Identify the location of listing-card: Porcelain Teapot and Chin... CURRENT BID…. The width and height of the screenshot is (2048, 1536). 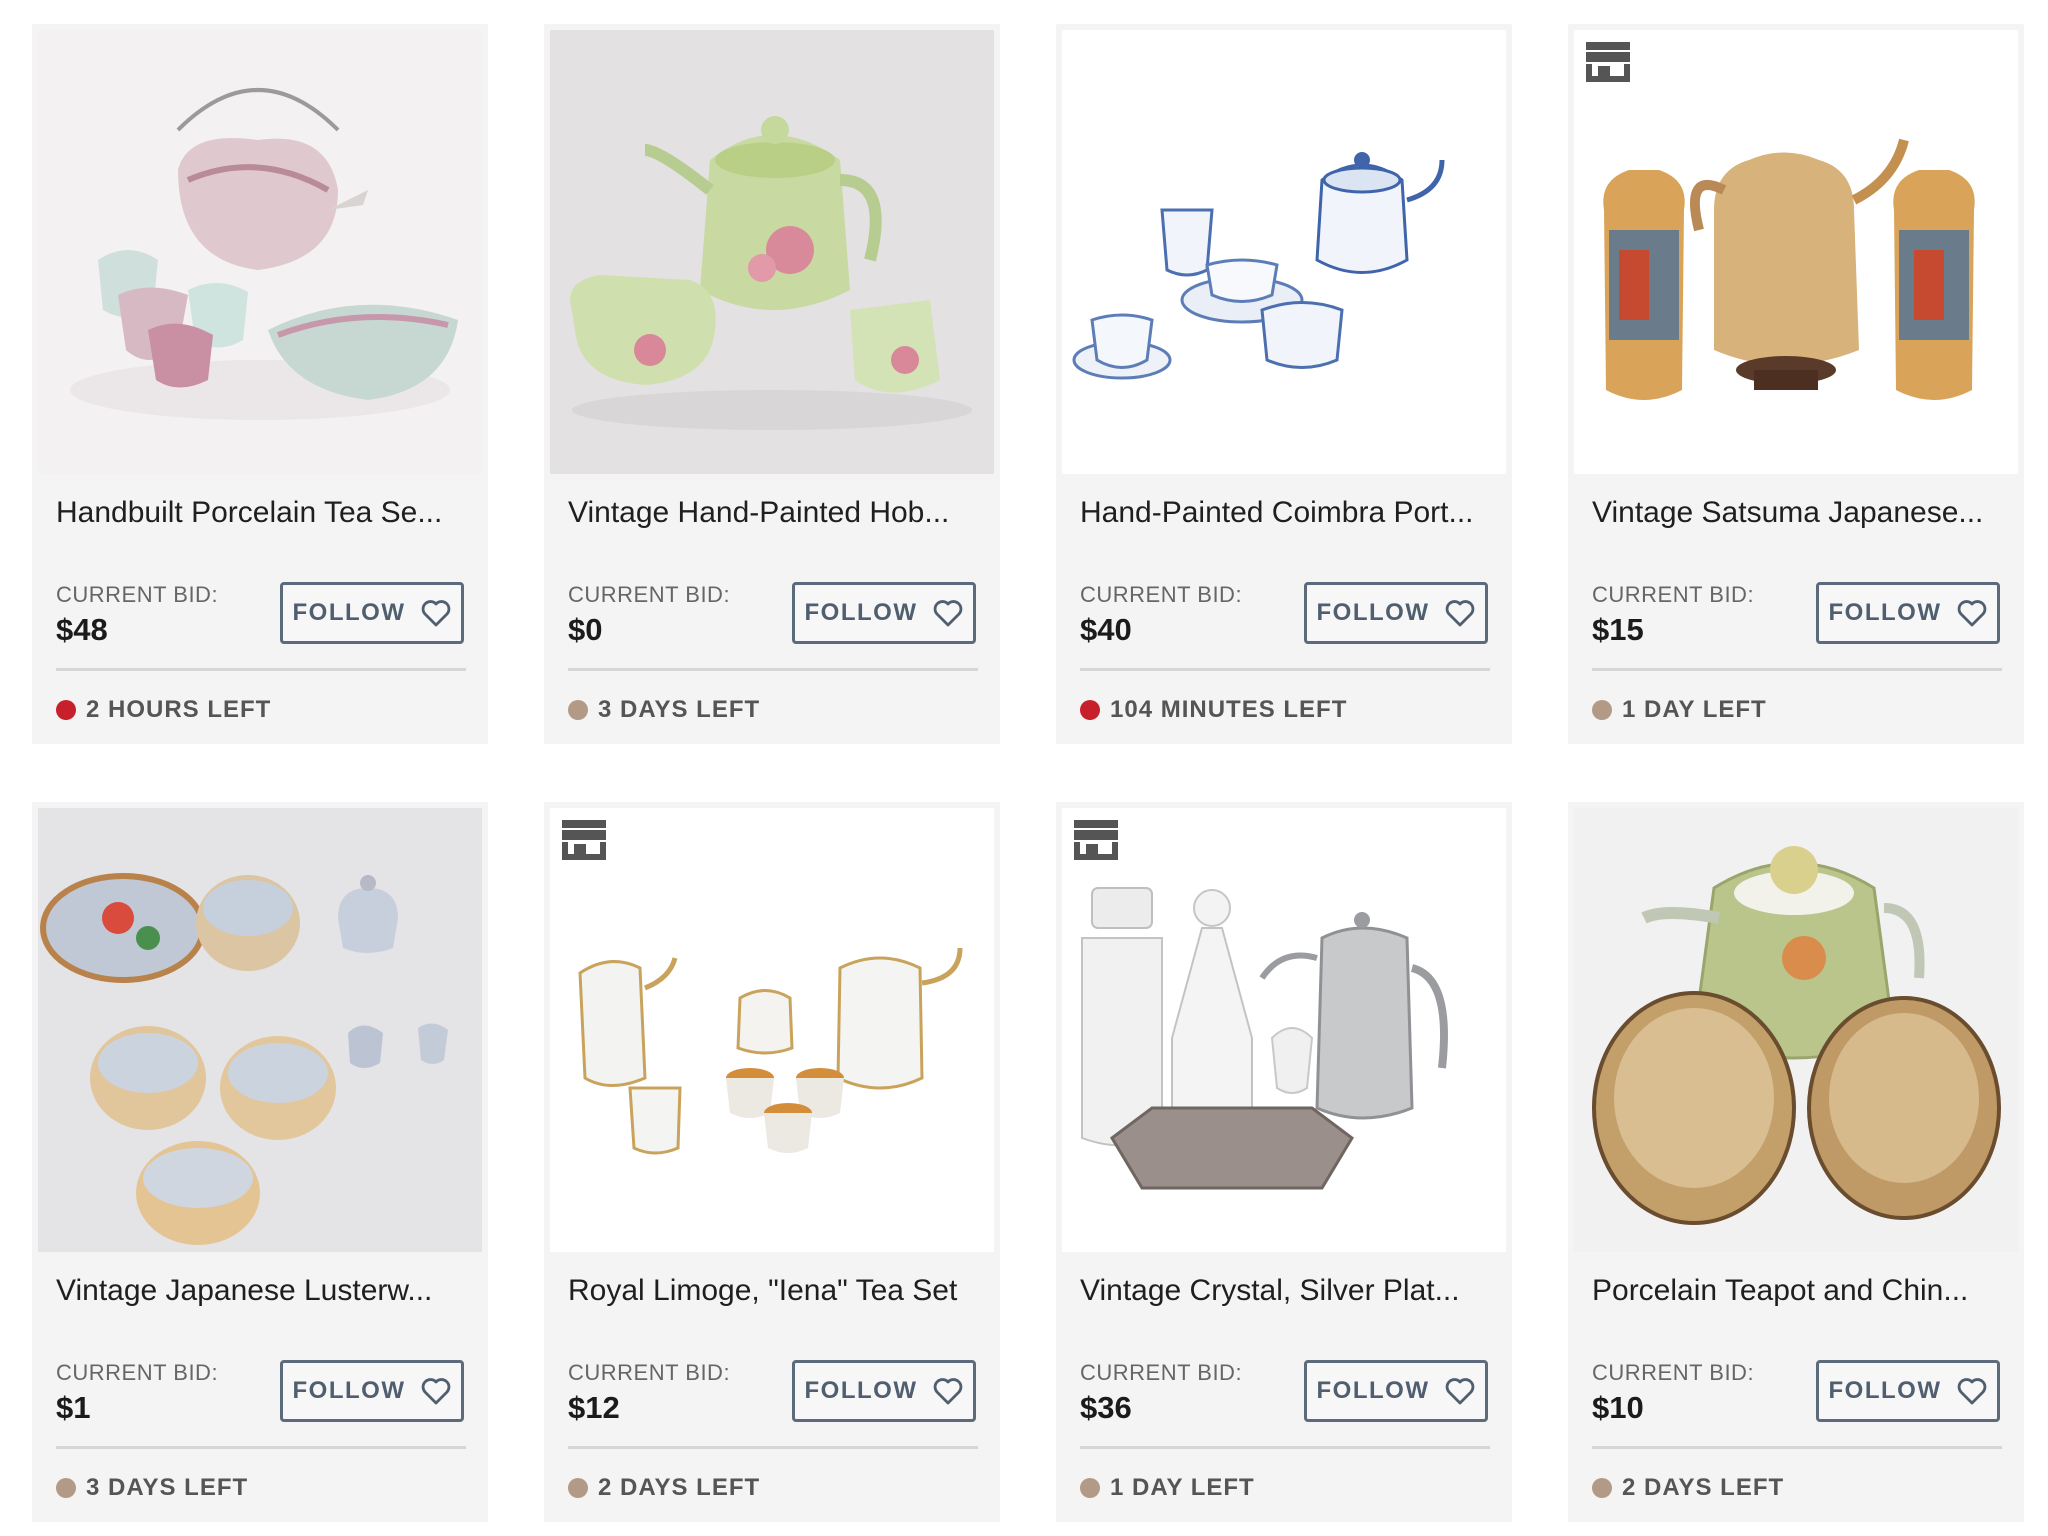
(1796, 1162).